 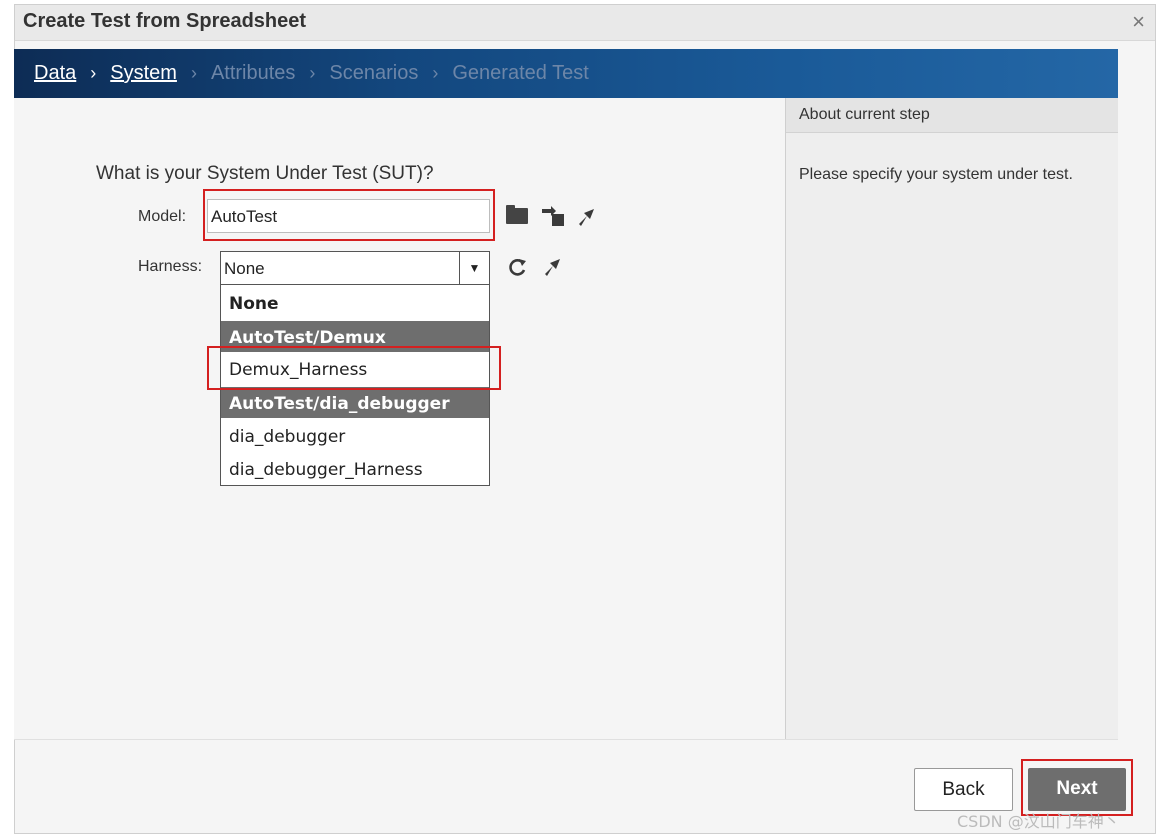 I want to click on model-label: Model:, so click(x=162, y=216).